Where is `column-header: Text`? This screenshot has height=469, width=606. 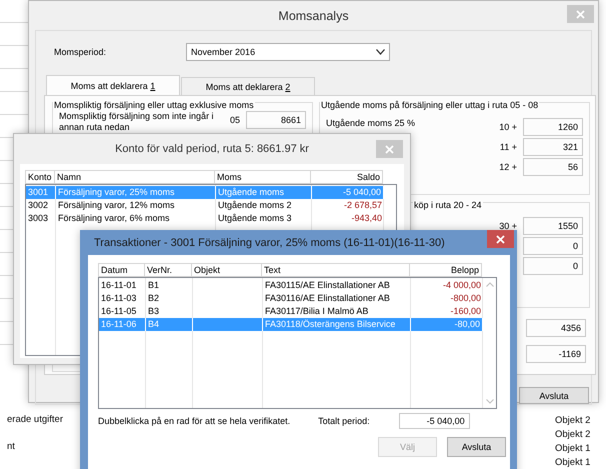 column-header: Text is located at coordinates (336, 270).